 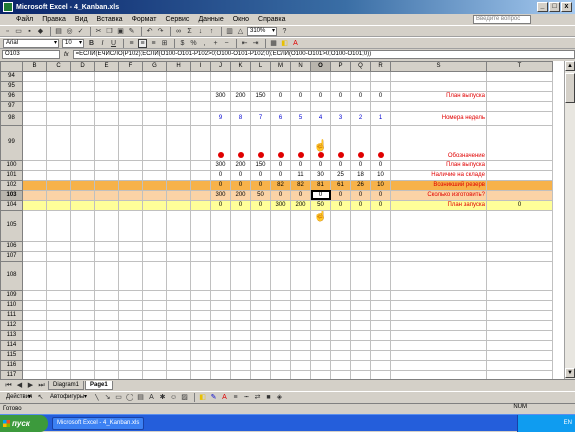 I want to click on row-header: 109, so click(x=11, y=295).